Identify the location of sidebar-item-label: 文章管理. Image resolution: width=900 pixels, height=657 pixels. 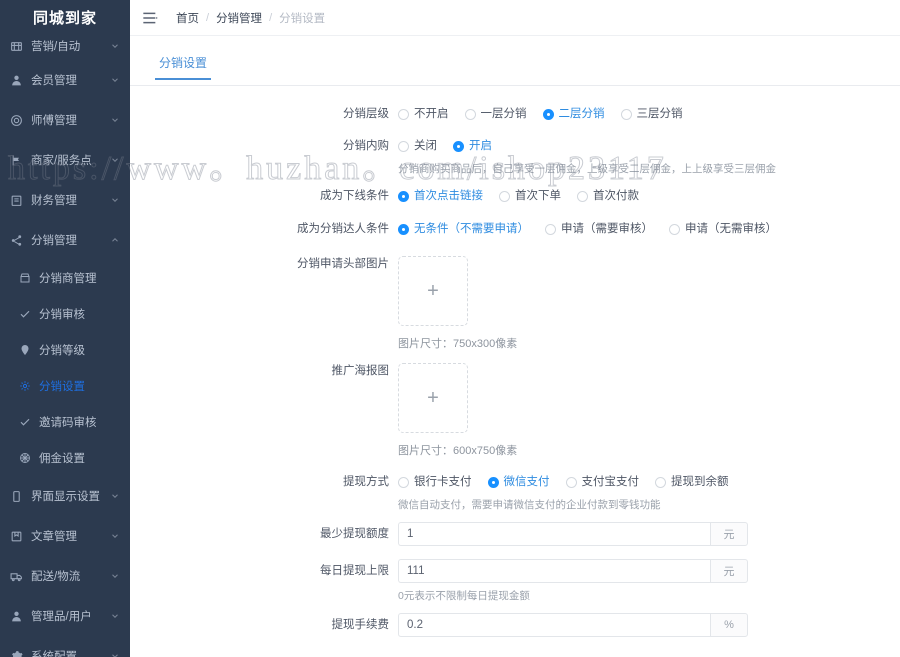
(54, 537).